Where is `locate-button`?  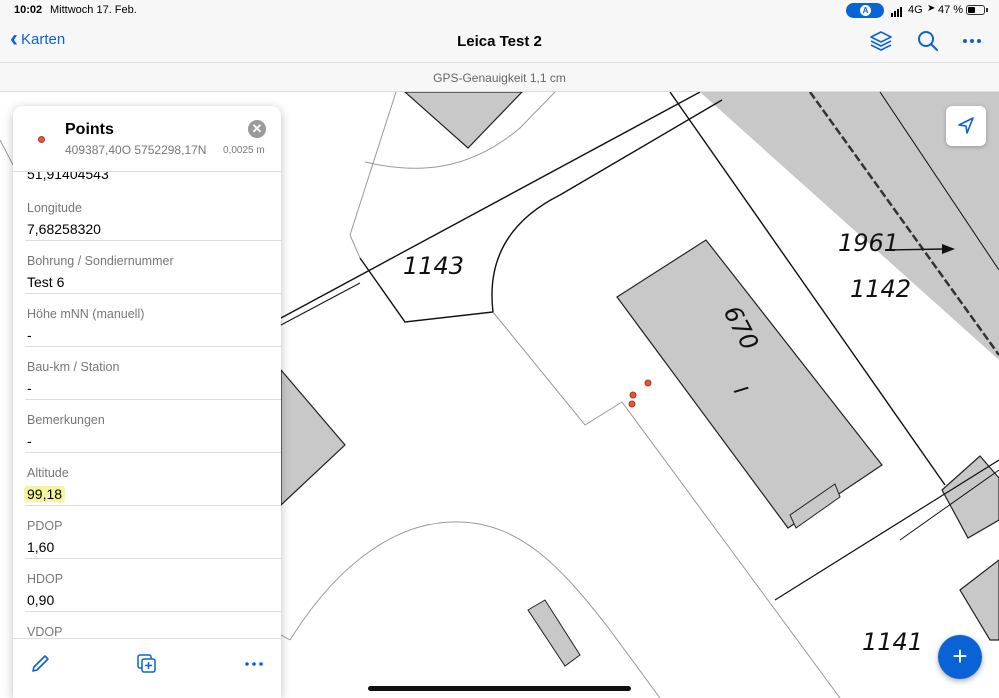
locate-button is located at coordinates (966, 126).